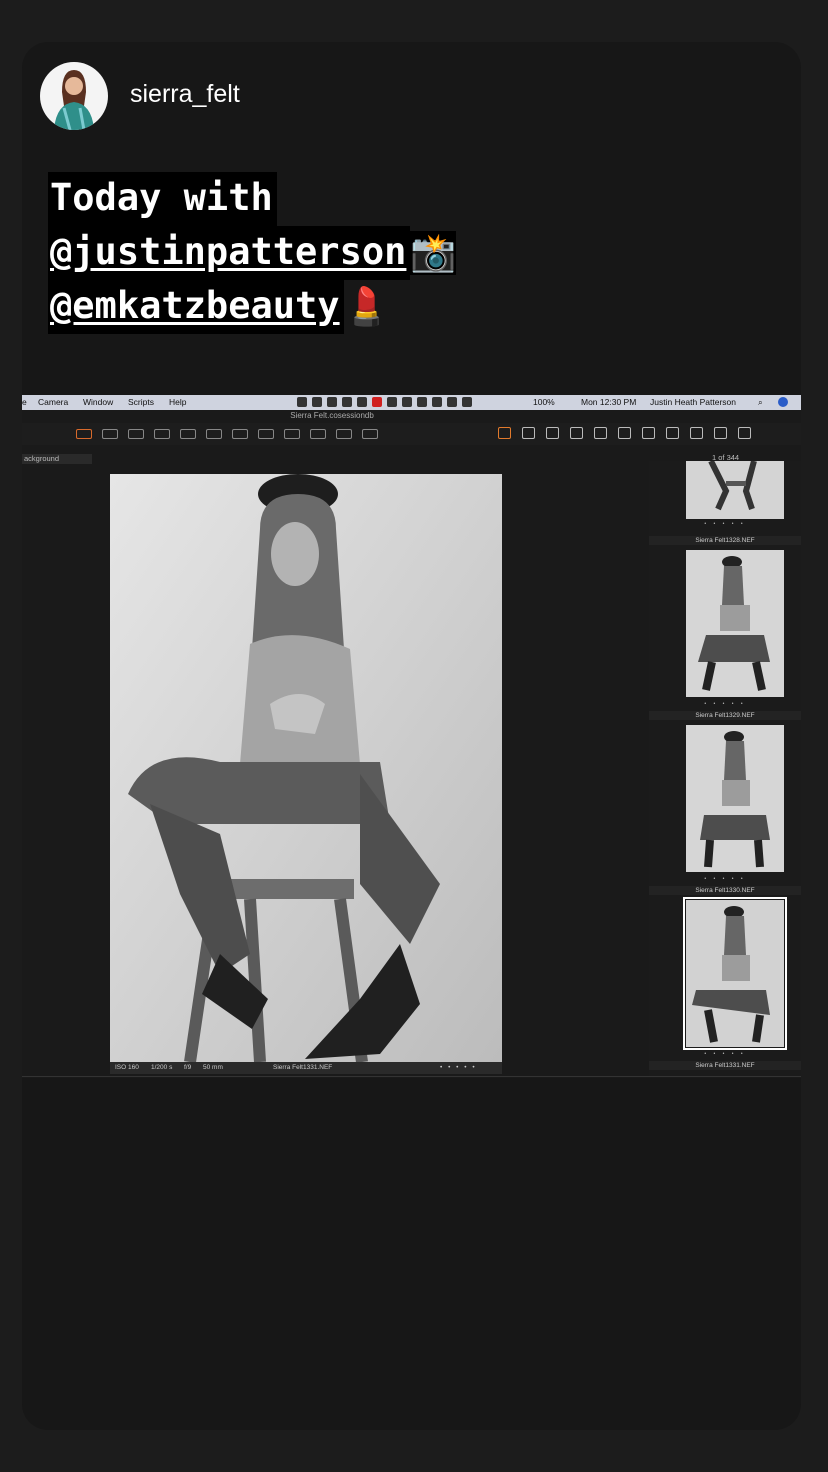 Image resolution: width=828 pixels, height=1472 pixels. I want to click on warning-icon, so click(552, 433).